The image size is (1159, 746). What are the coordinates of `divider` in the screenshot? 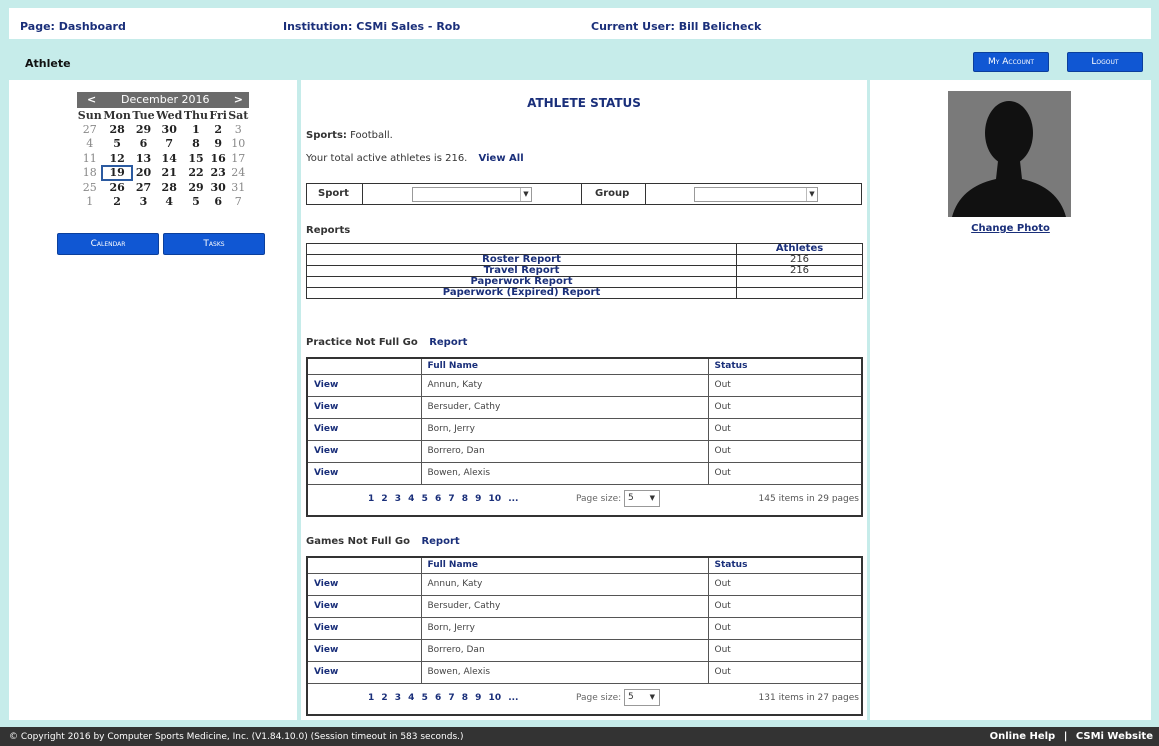 It's located at (581, 194).